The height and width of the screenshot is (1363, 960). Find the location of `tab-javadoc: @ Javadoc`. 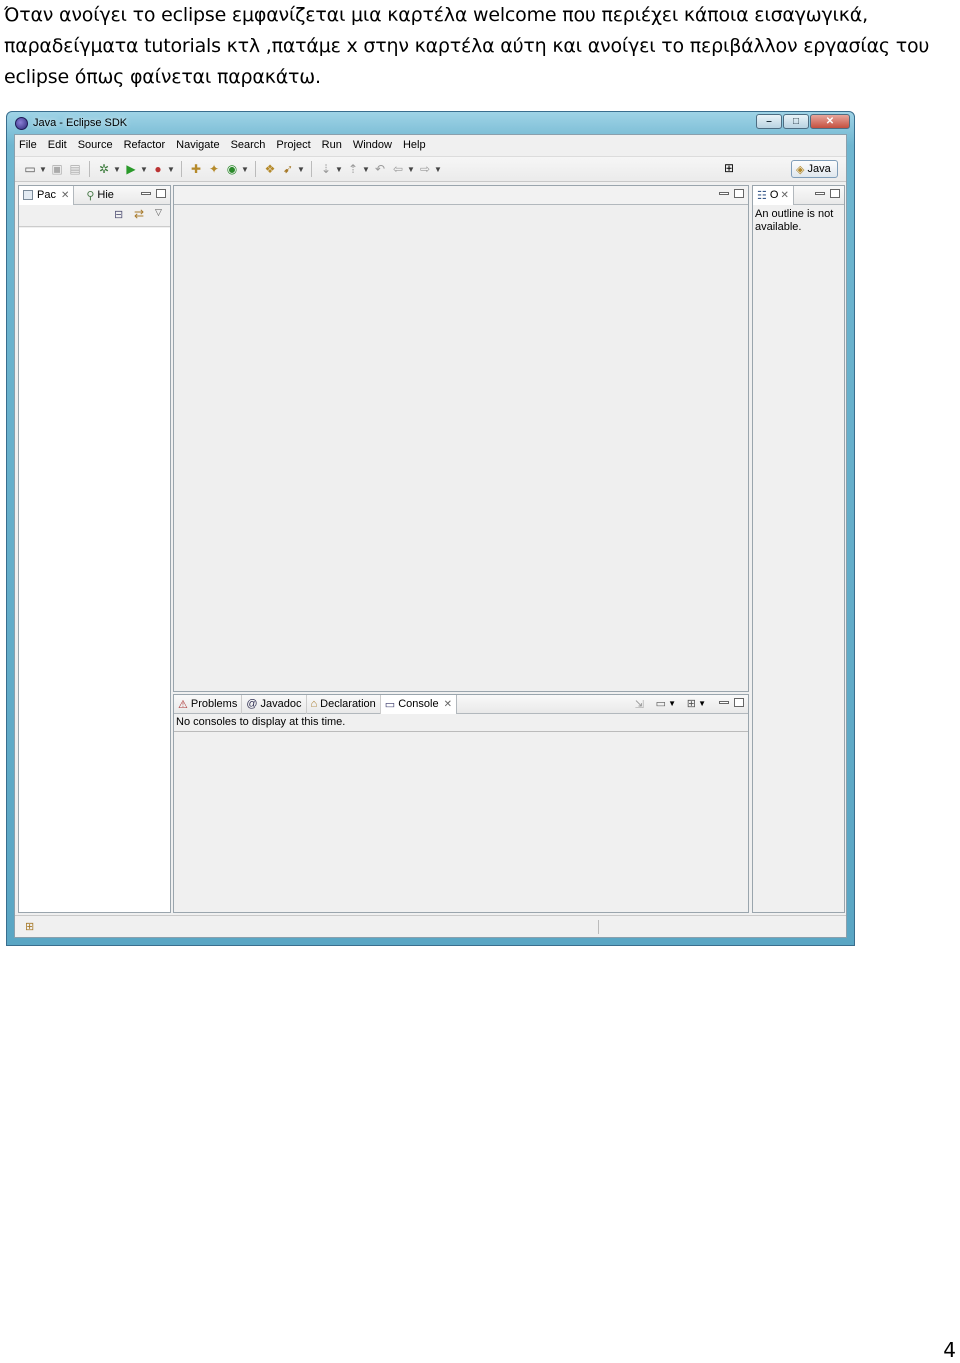

tab-javadoc: @ Javadoc is located at coordinates (274, 704).